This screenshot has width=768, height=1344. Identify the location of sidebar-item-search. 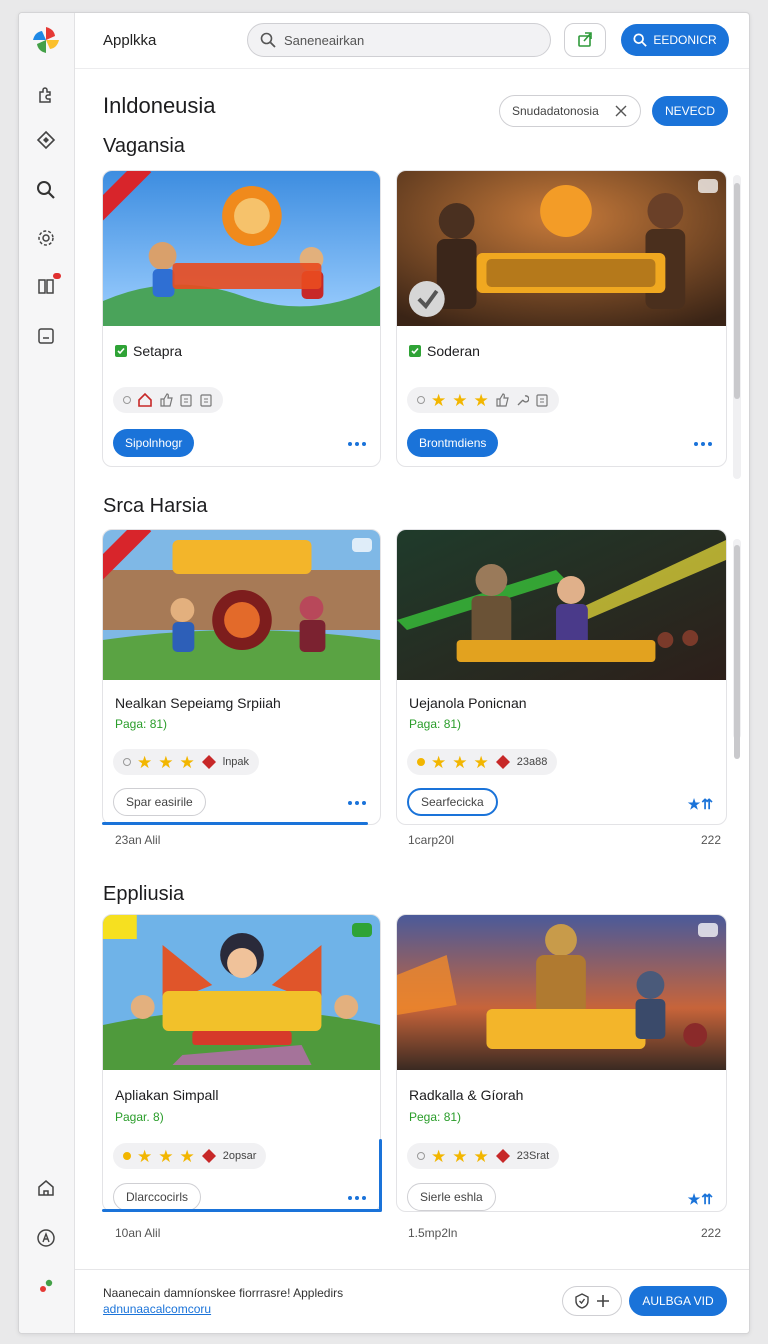
(46, 190).